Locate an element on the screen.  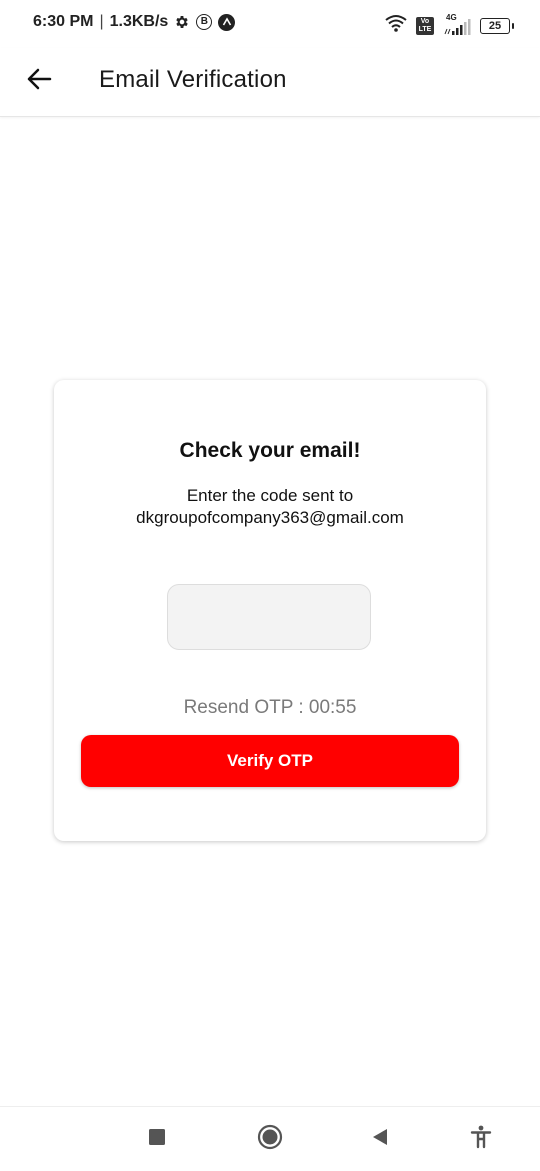
app-bar: Email Verification is located at coordinates (270, 82).